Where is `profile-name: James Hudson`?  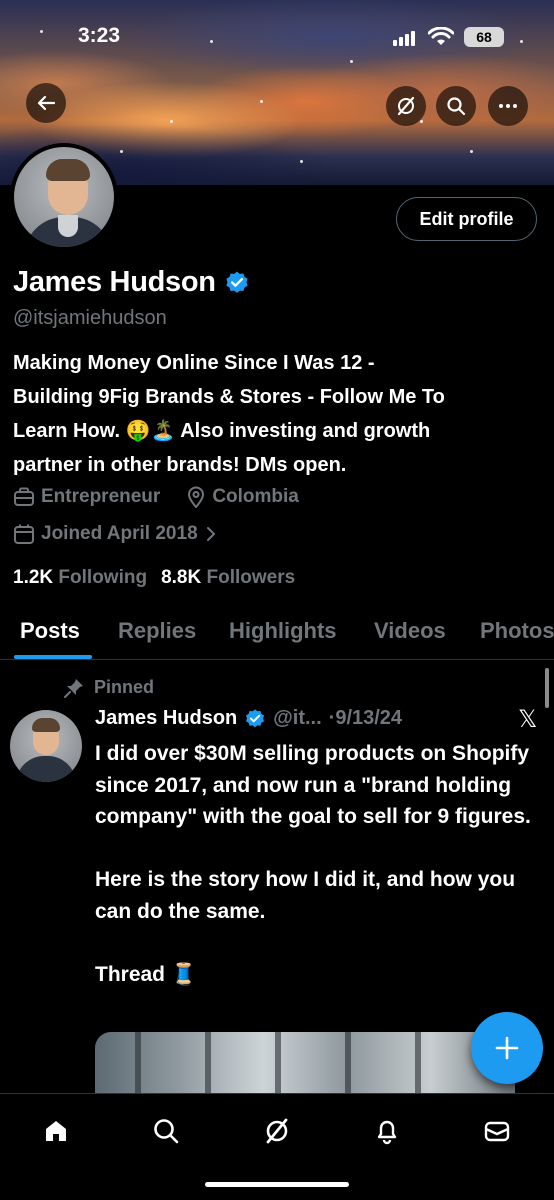 profile-name: James Hudson is located at coordinates (114, 282).